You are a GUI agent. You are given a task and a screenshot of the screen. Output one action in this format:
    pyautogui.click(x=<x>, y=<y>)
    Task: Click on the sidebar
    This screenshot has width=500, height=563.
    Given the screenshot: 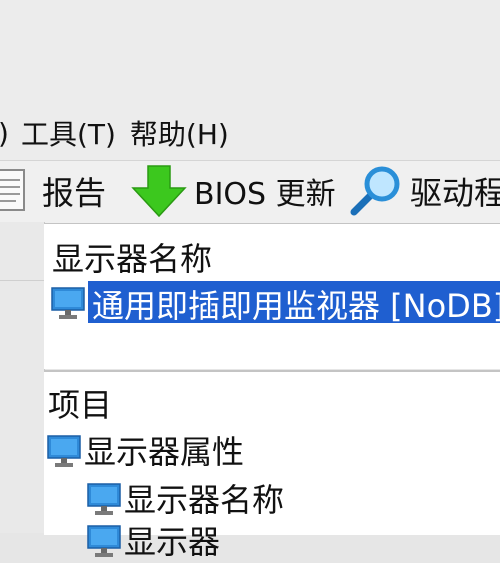 What is the action you would take?
    pyautogui.click(x=22, y=377)
    